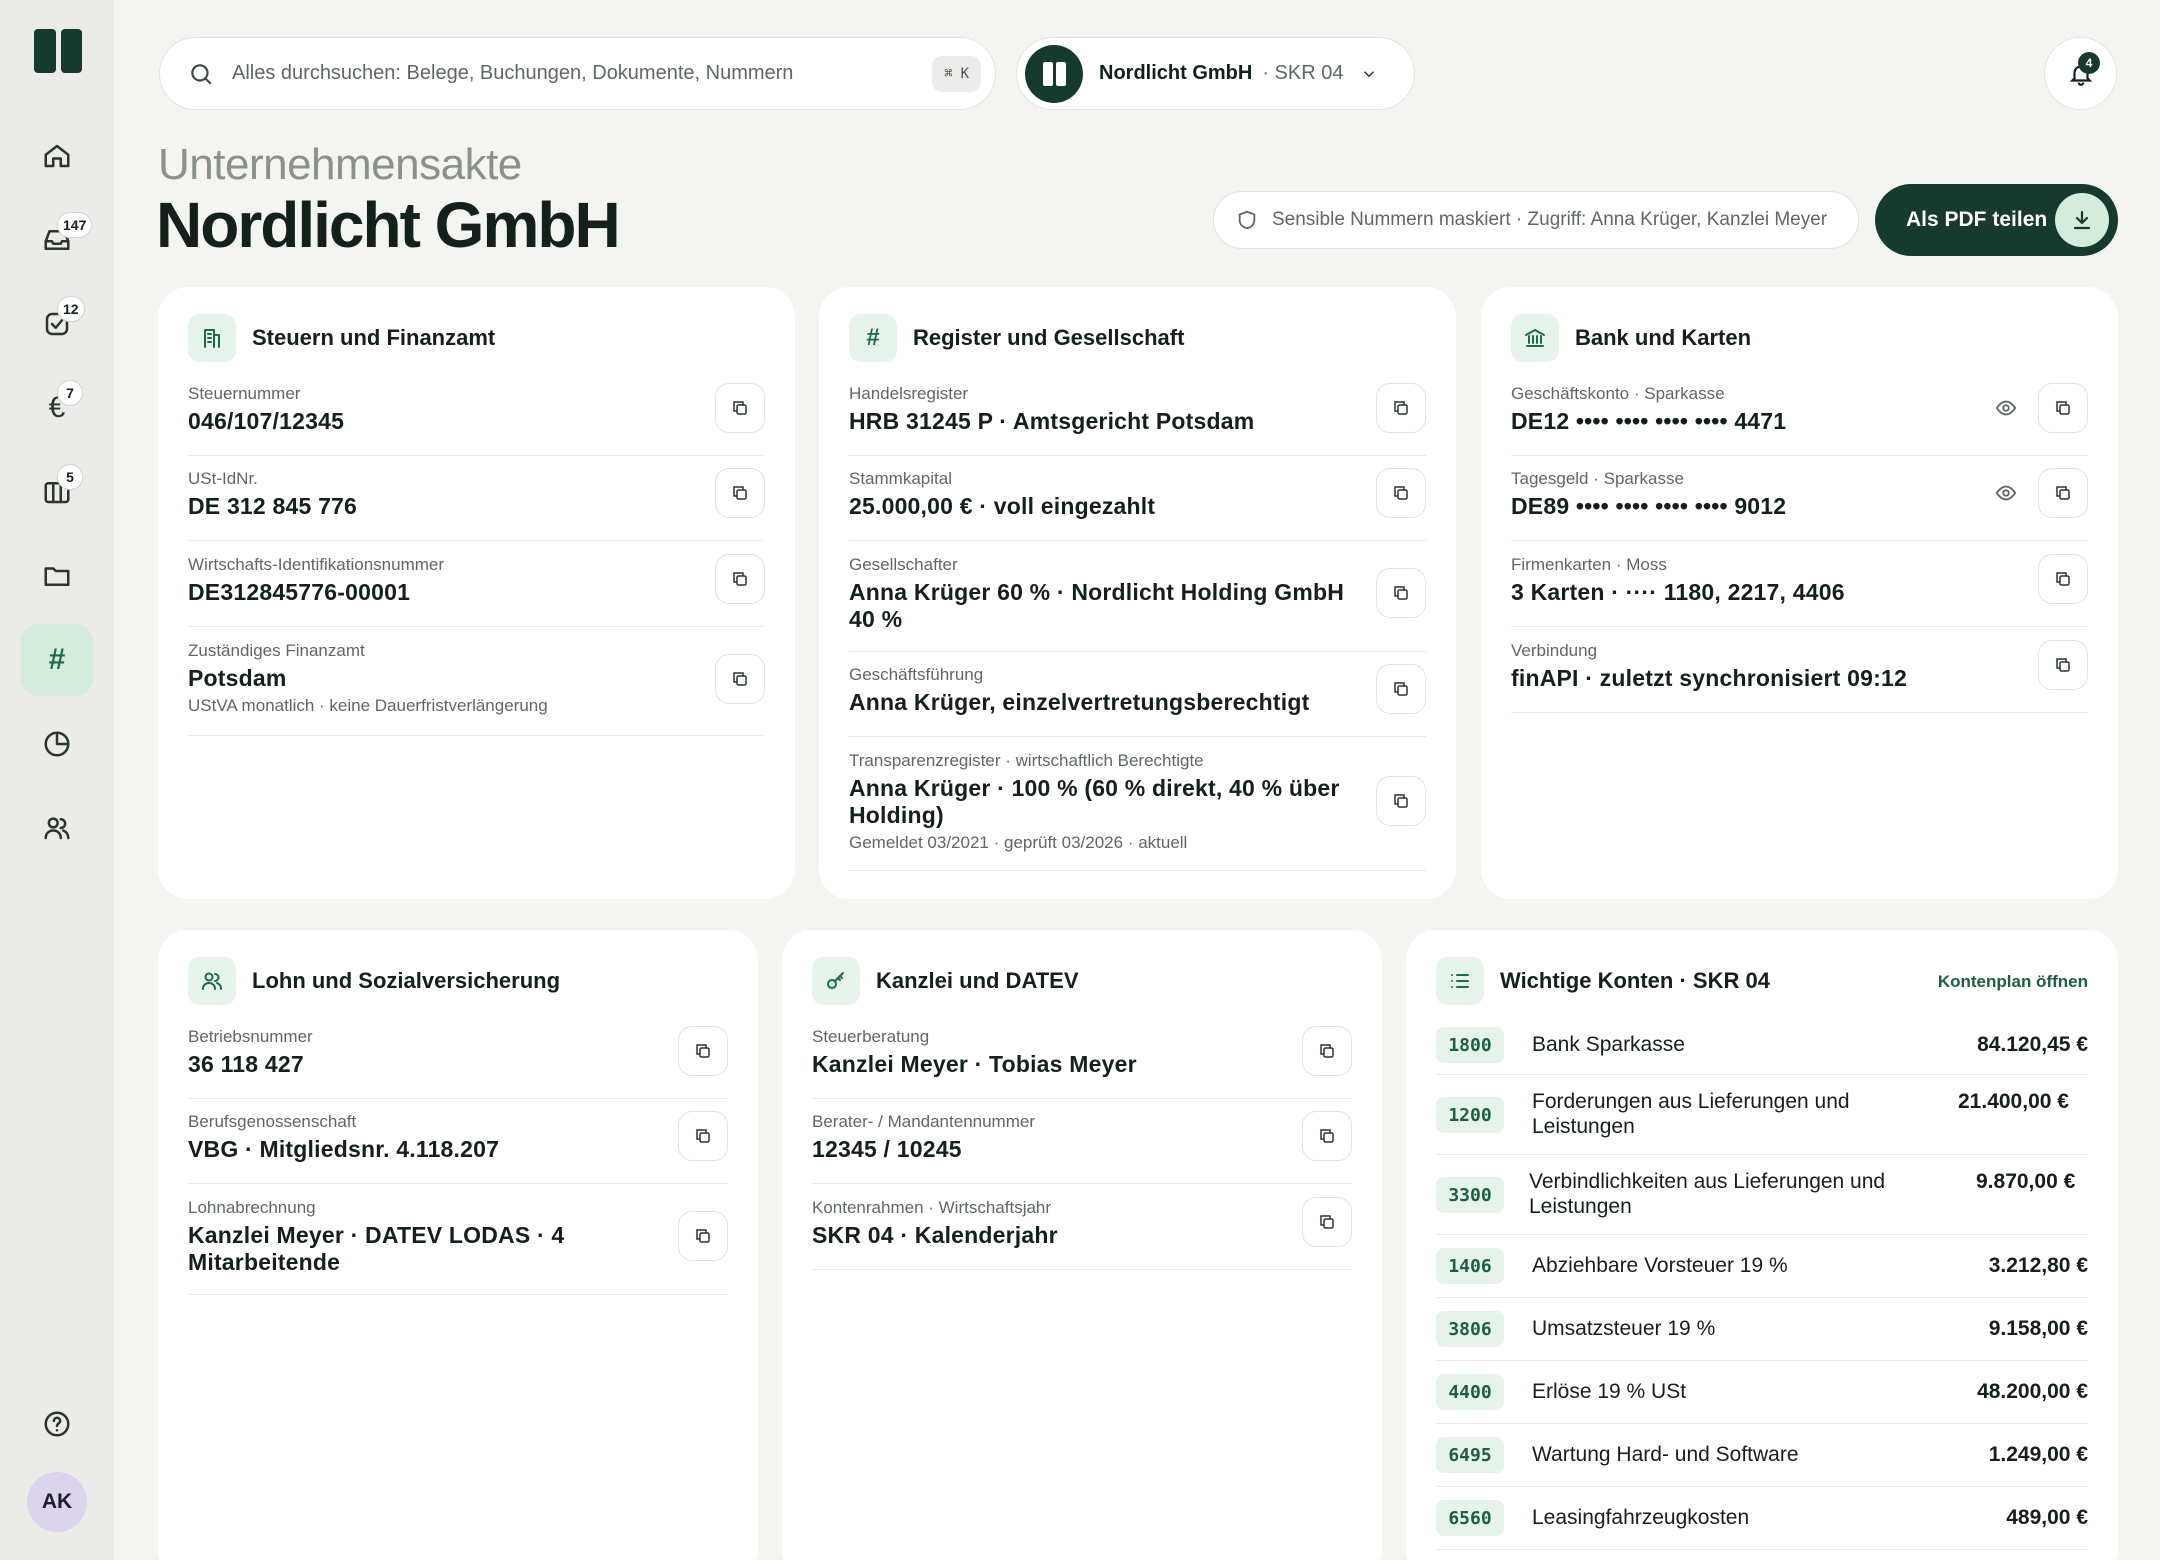 This screenshot has width=2160, height=1560. I want to click on field-value: DE312845776-00001, so click(299, 592).